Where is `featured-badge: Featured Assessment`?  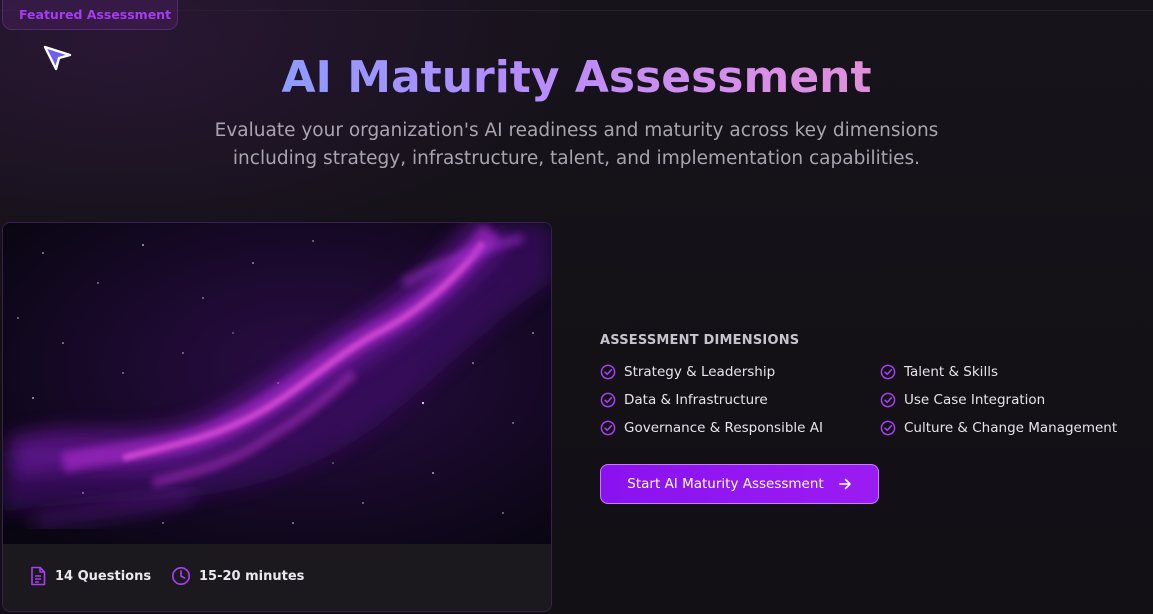
featured-badge: Featured Assessment is located at coordinates (90, 15).